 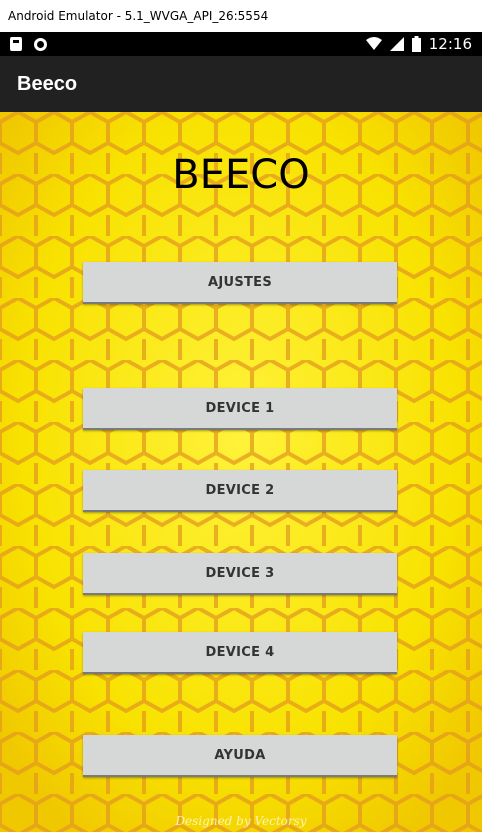 What do you see at coordinates (16, 44) in the screenshot?
I see `sd-card-icon` at bounding box center [16, 44].